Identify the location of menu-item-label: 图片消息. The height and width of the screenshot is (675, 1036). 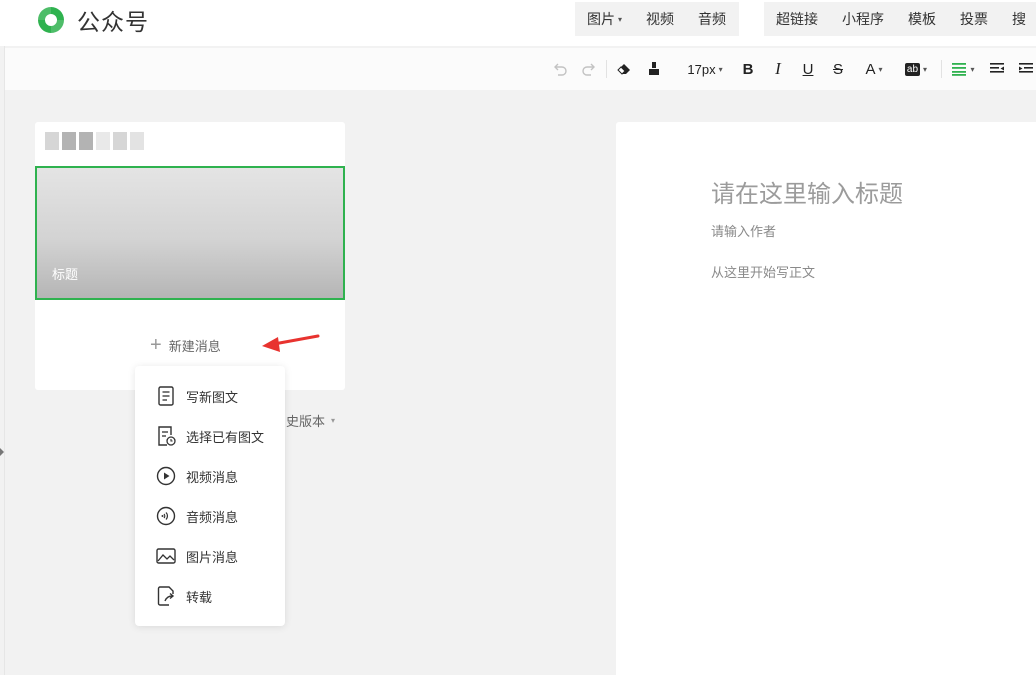
(212, 557).